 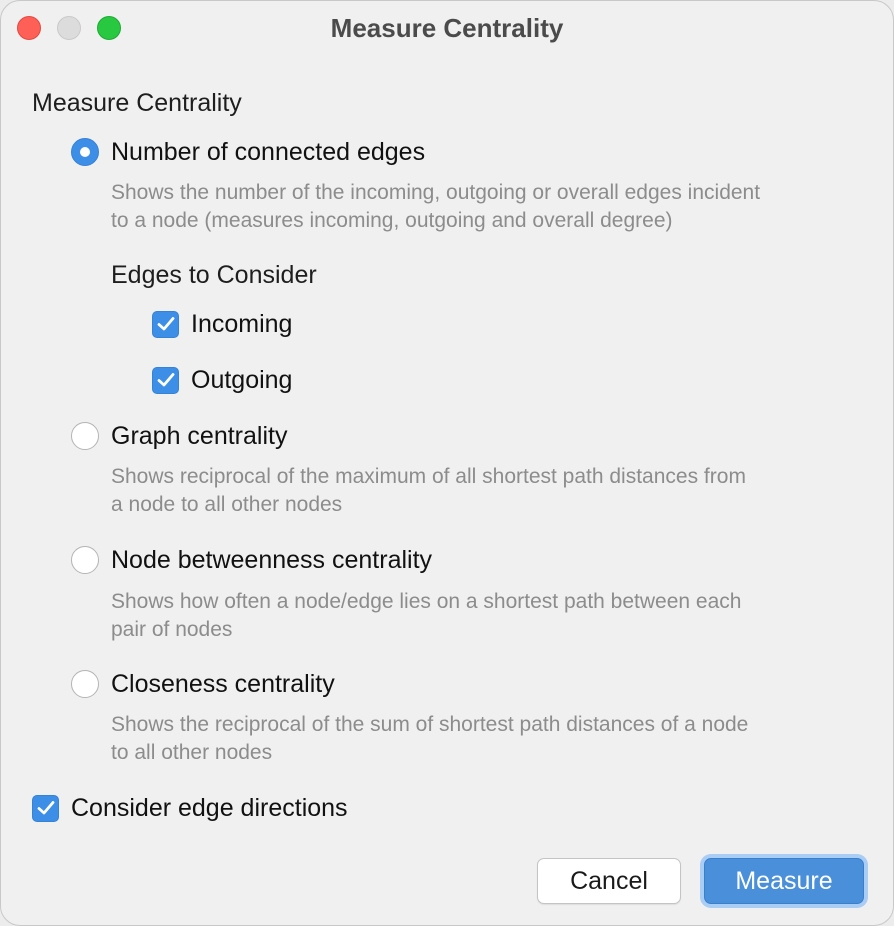 I want to click on title-bar: Measure Centrality, so click(x=447, y=28).